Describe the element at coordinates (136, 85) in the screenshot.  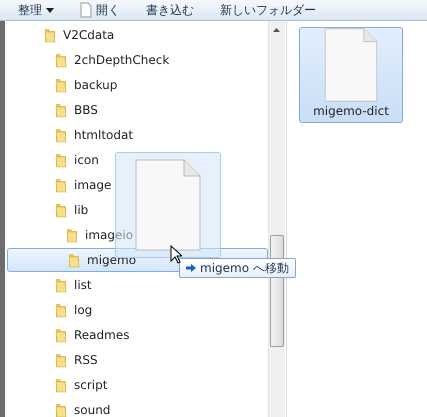
I see `folder-item: backup` at that location.